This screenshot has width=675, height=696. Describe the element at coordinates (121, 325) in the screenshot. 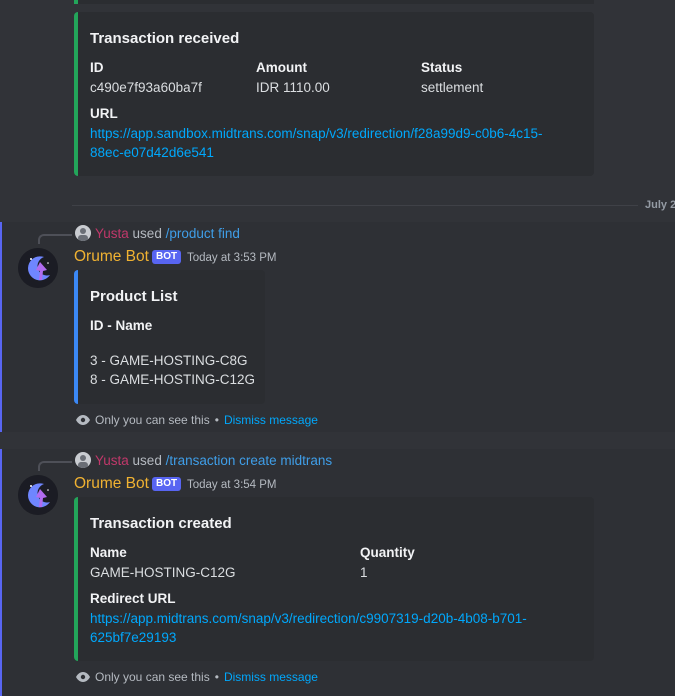

I see `embed-header: ID - Name` at that location.